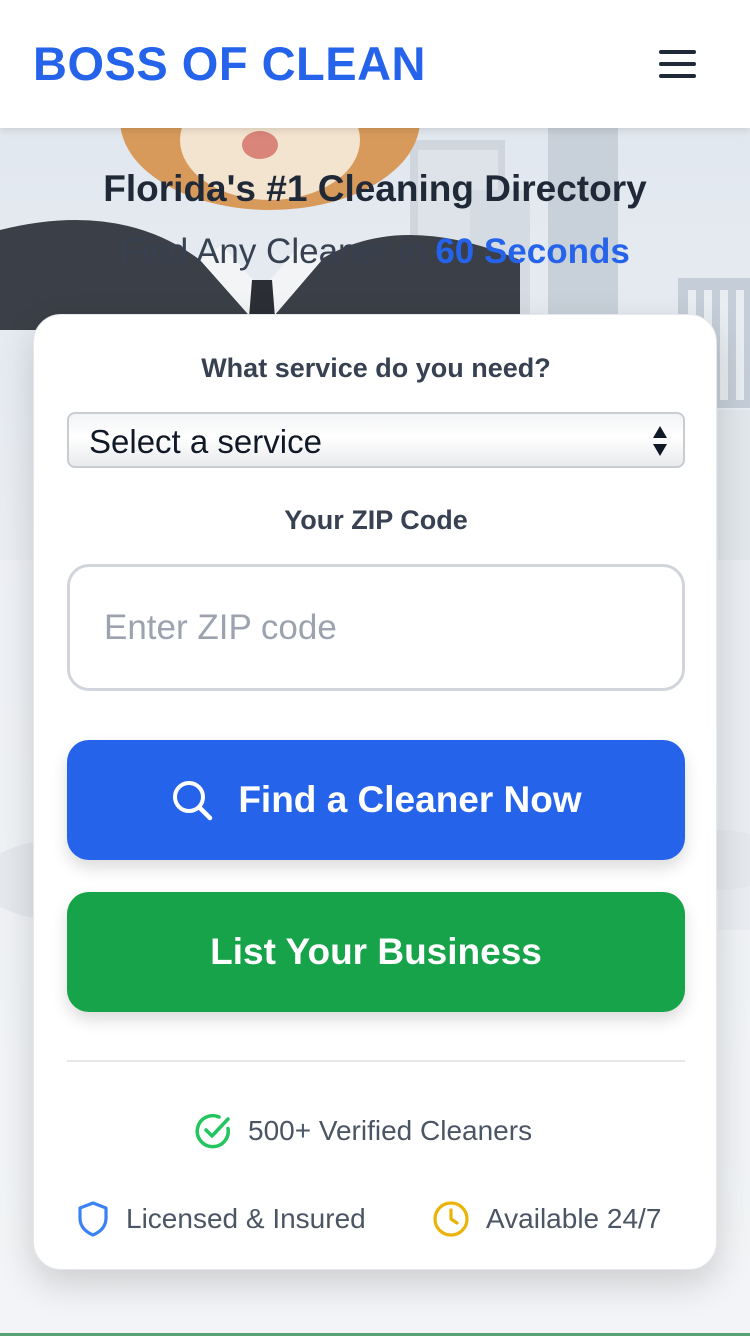 The height and width of the screenshot is (1336, 750). Describe the element at coordinates (376, 520) in the screenshot. I see `zip-label: Your ZIP Code` at that location.